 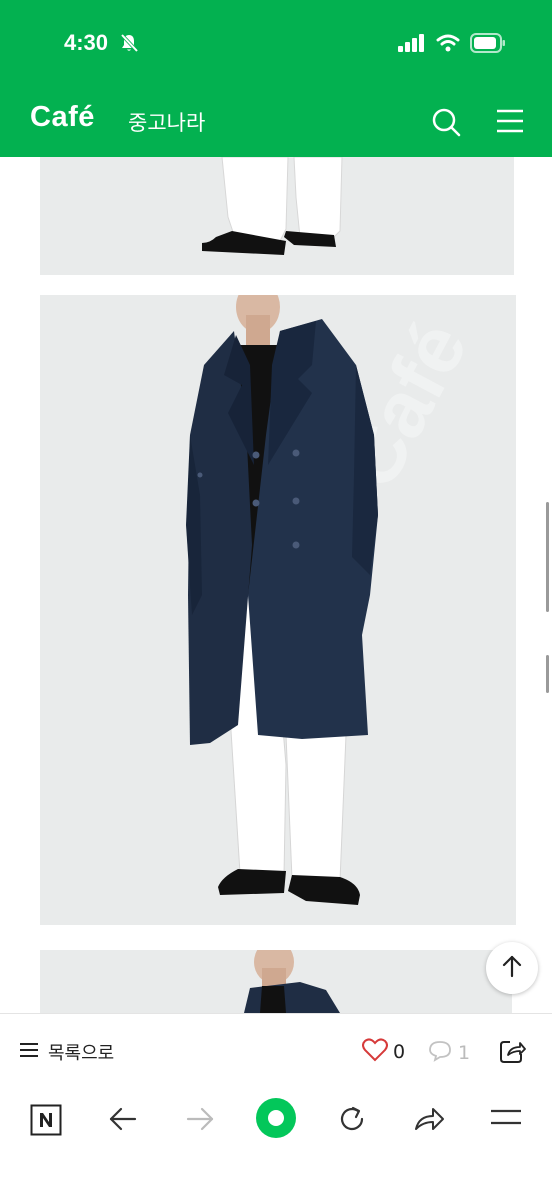 I want to click on wifi-icon, so click(x=448, y=45).